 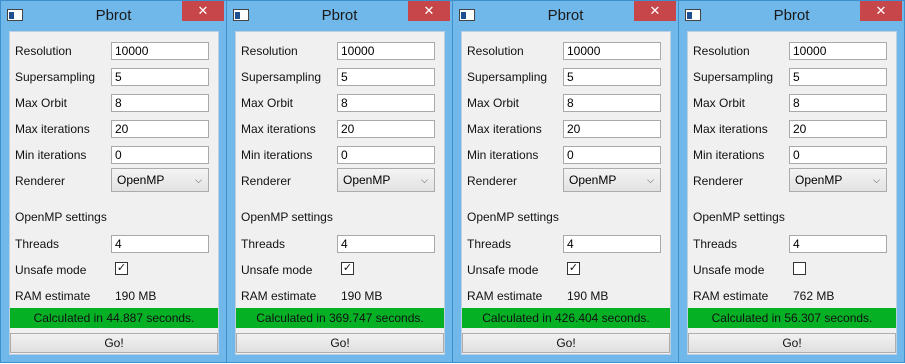 I want to click on openmp-settings-heading: OpenMP settings, so click(x=61, y=217).